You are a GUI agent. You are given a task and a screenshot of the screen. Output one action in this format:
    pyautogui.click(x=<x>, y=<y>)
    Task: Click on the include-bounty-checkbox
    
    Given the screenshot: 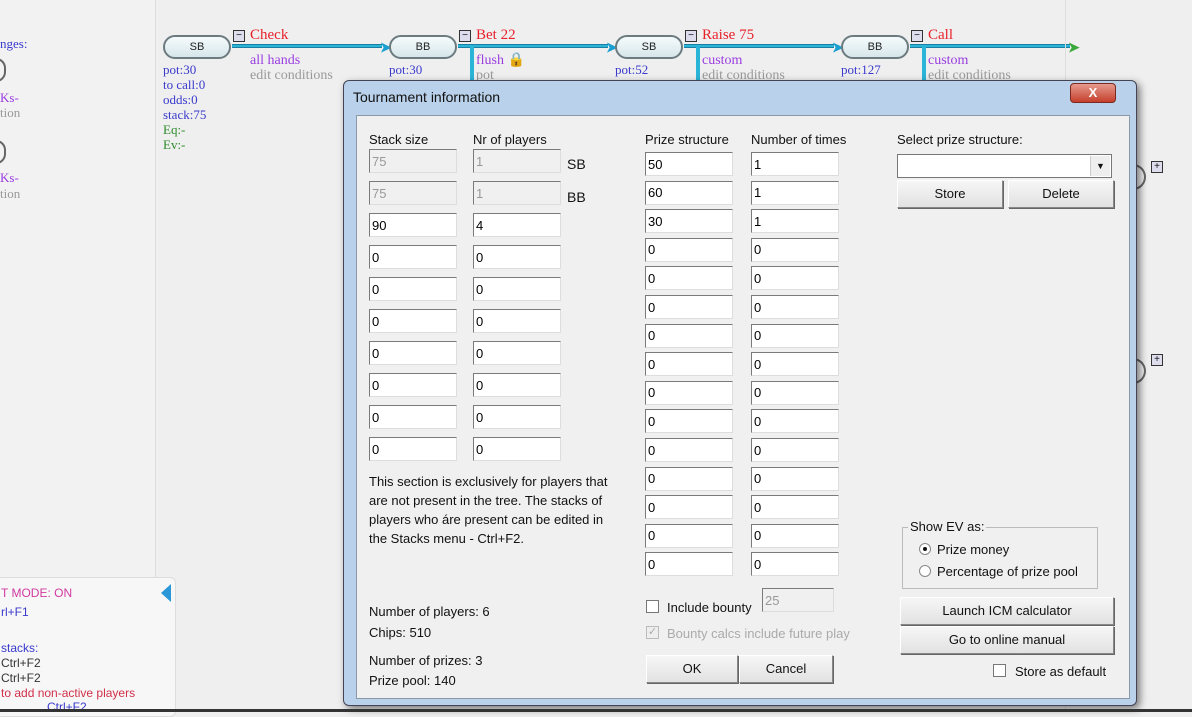 What is the action you would take?
    pyautogui.click(x=652, y=606)
    